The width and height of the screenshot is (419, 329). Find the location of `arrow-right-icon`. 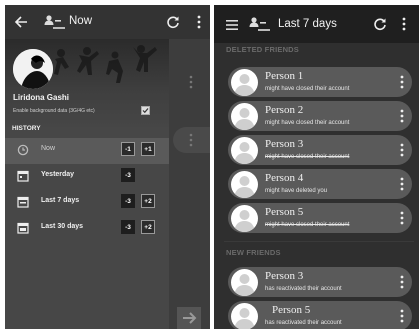

arrow-right-icon is located at coordinates (189, 318).